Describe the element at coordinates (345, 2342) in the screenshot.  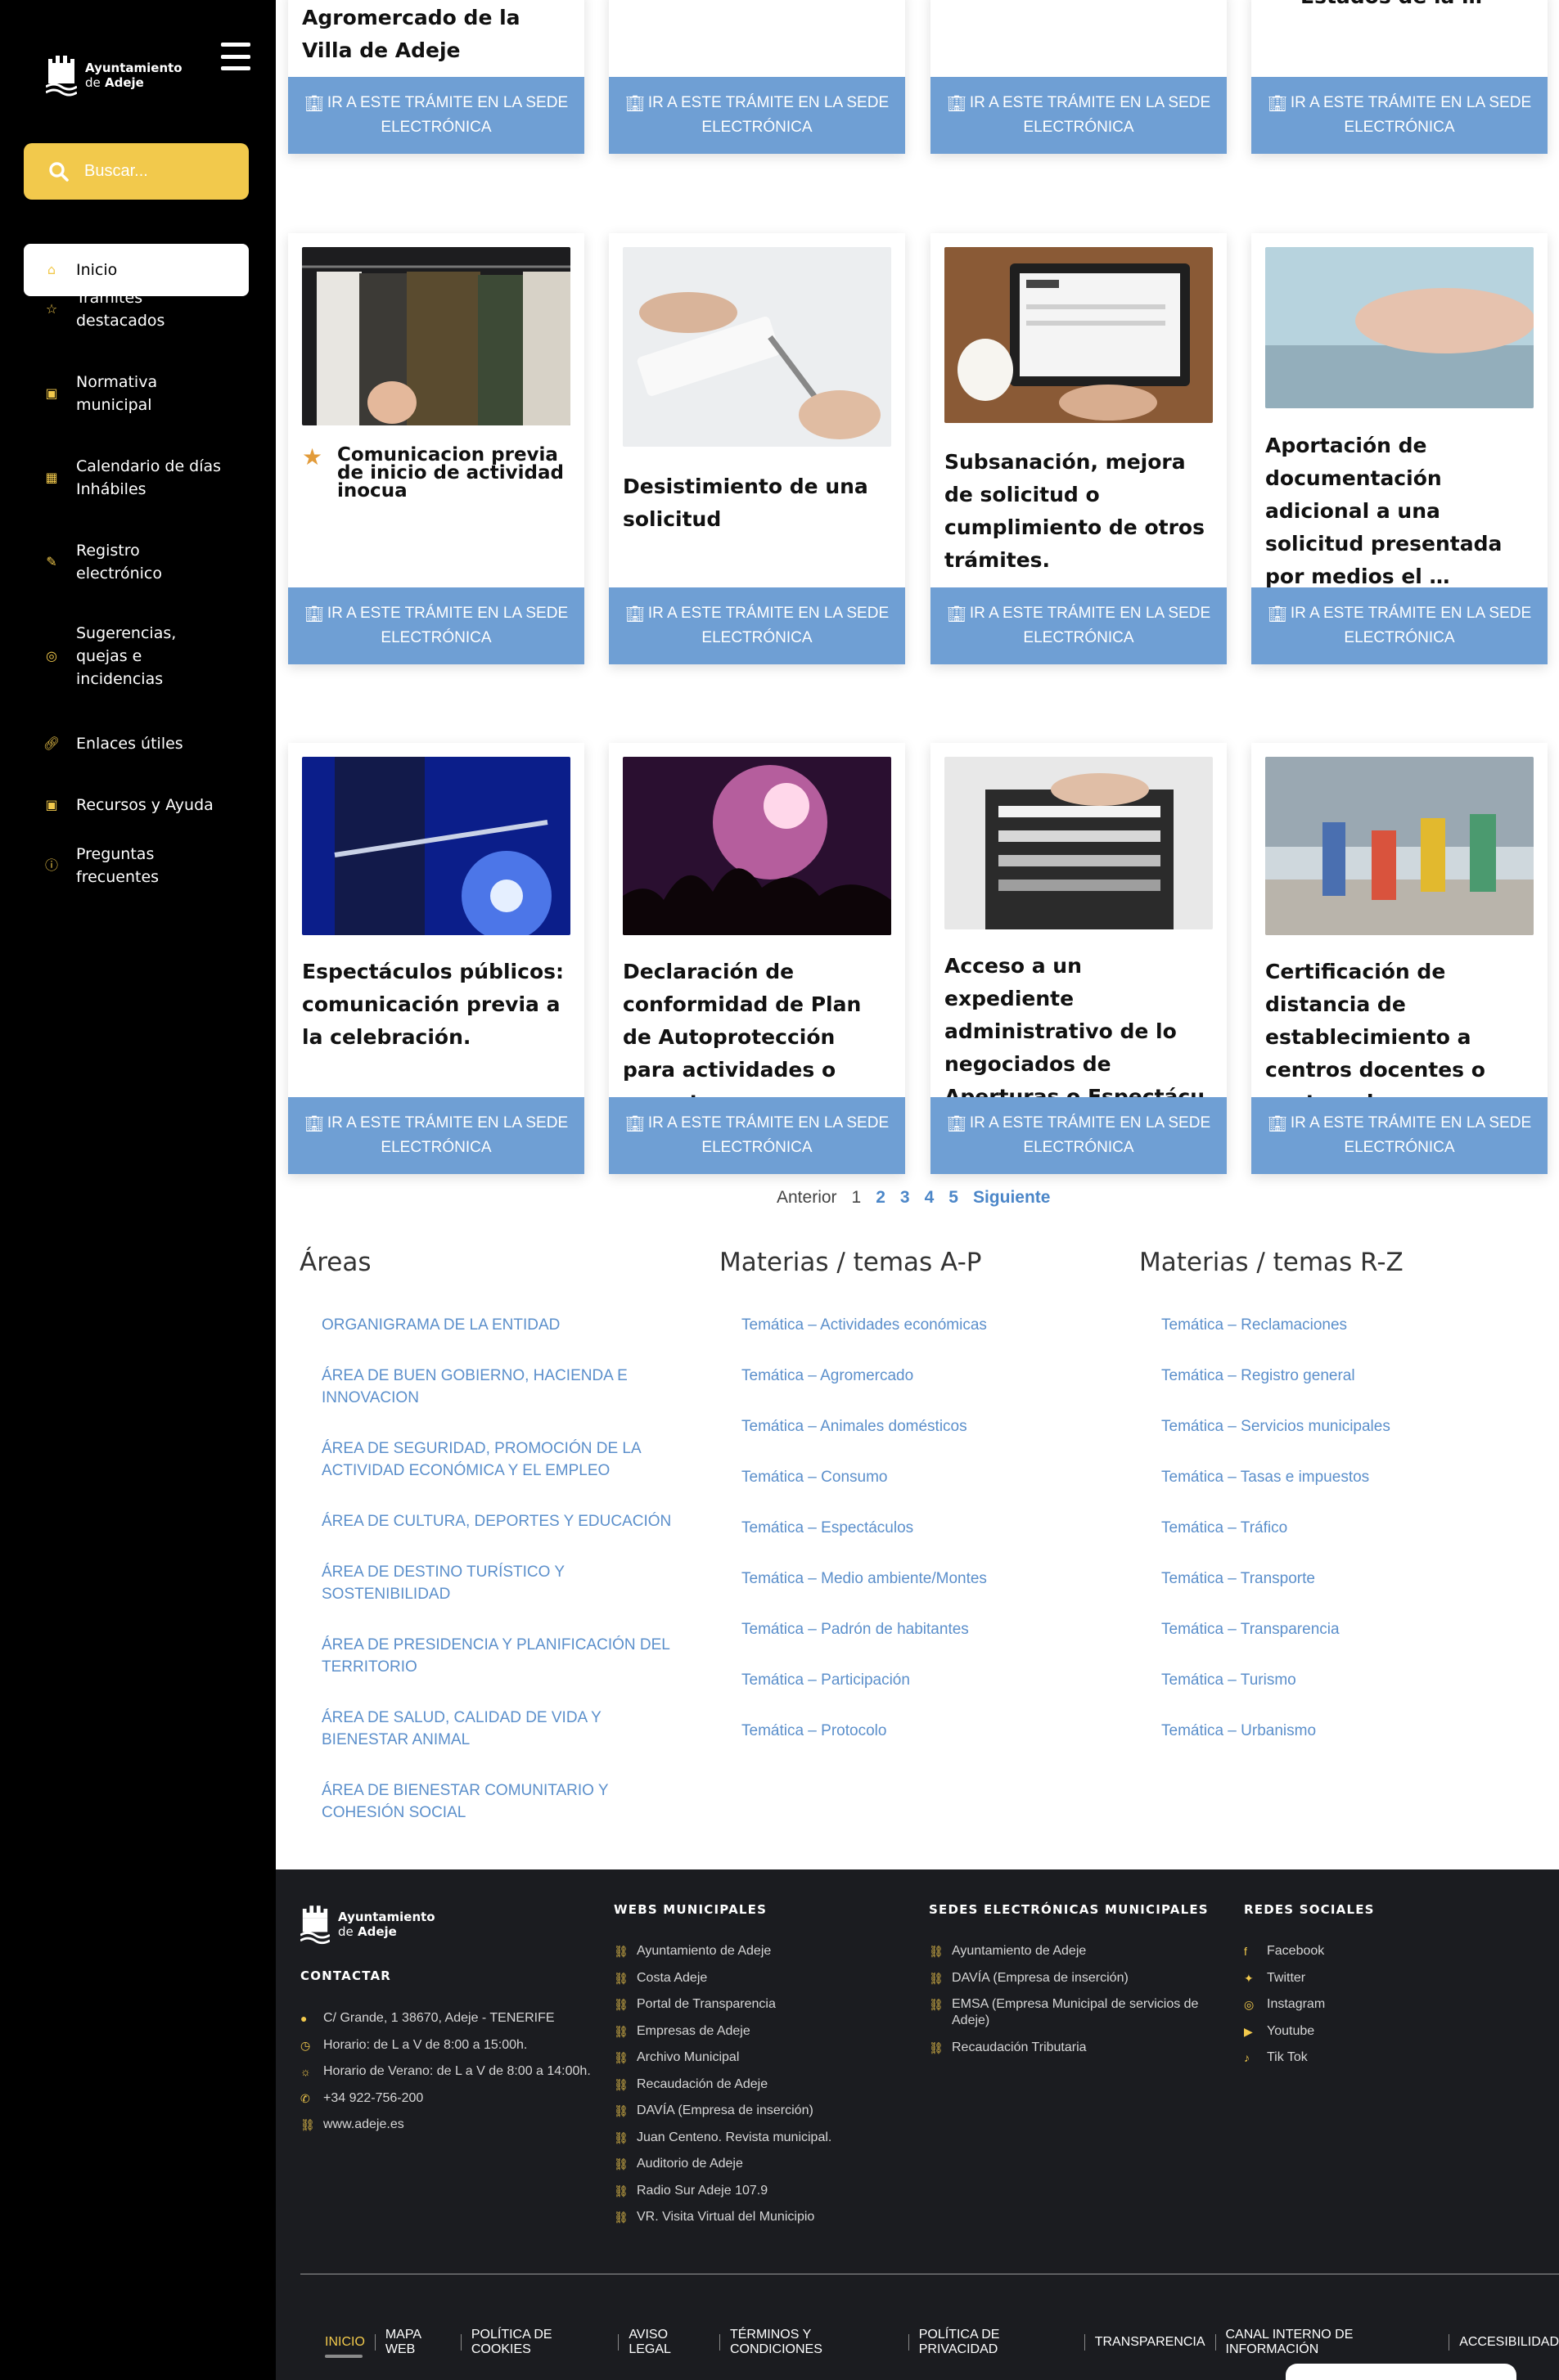
I see `footer-link-inicio: INICIO` at that location.